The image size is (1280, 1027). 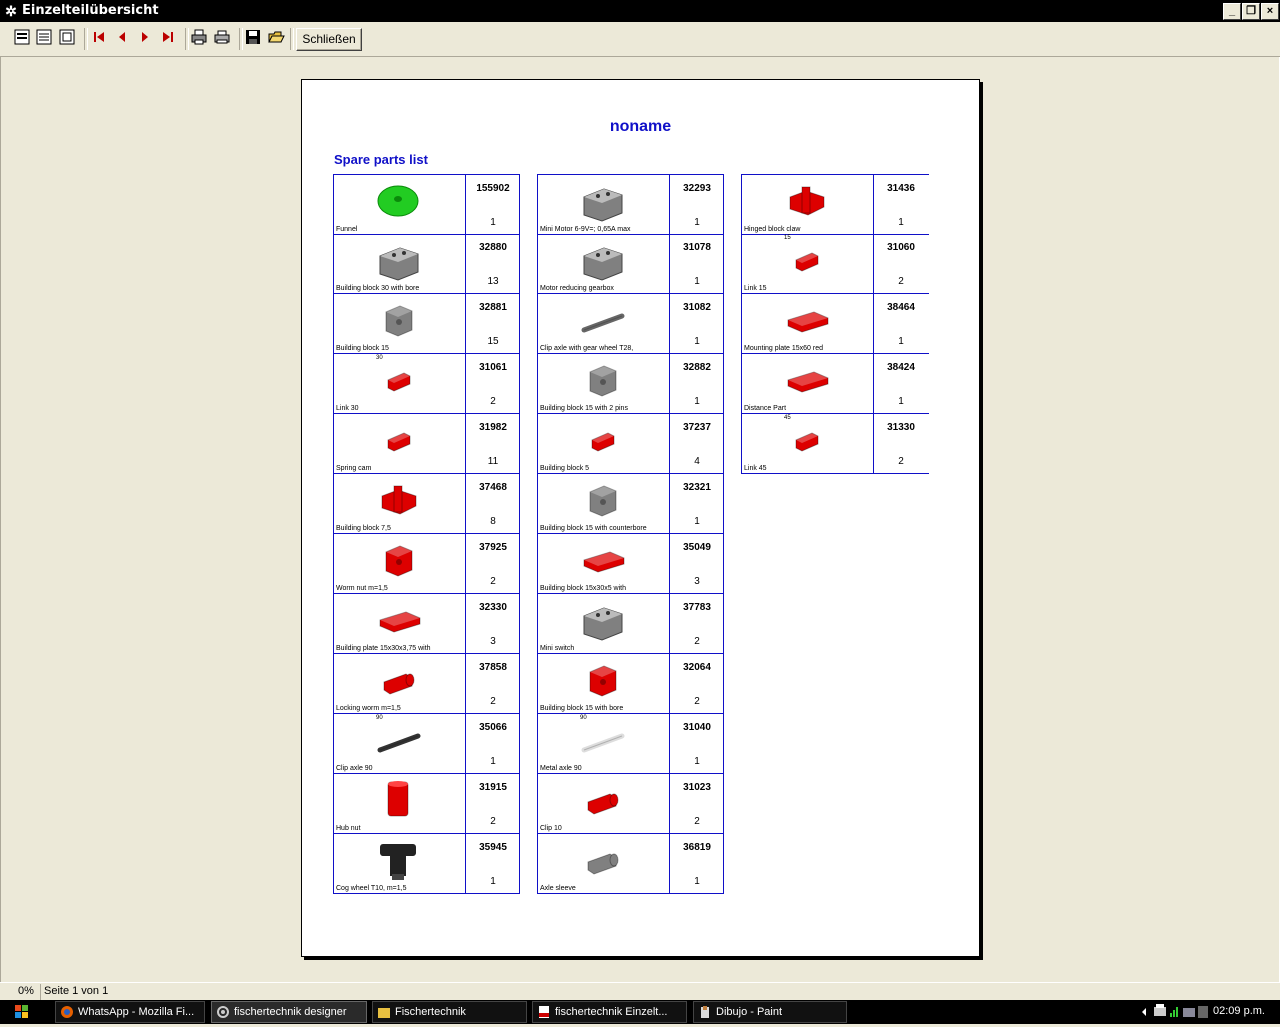 I want to click on part-name: Building block 15, so click(x=362, y=348).